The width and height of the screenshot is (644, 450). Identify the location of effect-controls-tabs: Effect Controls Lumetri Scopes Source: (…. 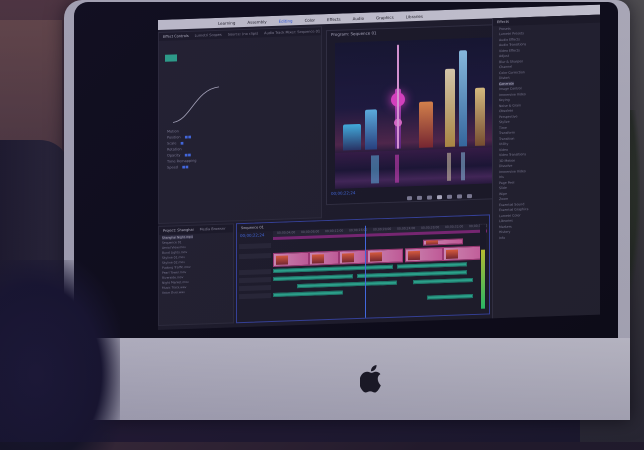
(240, 34).